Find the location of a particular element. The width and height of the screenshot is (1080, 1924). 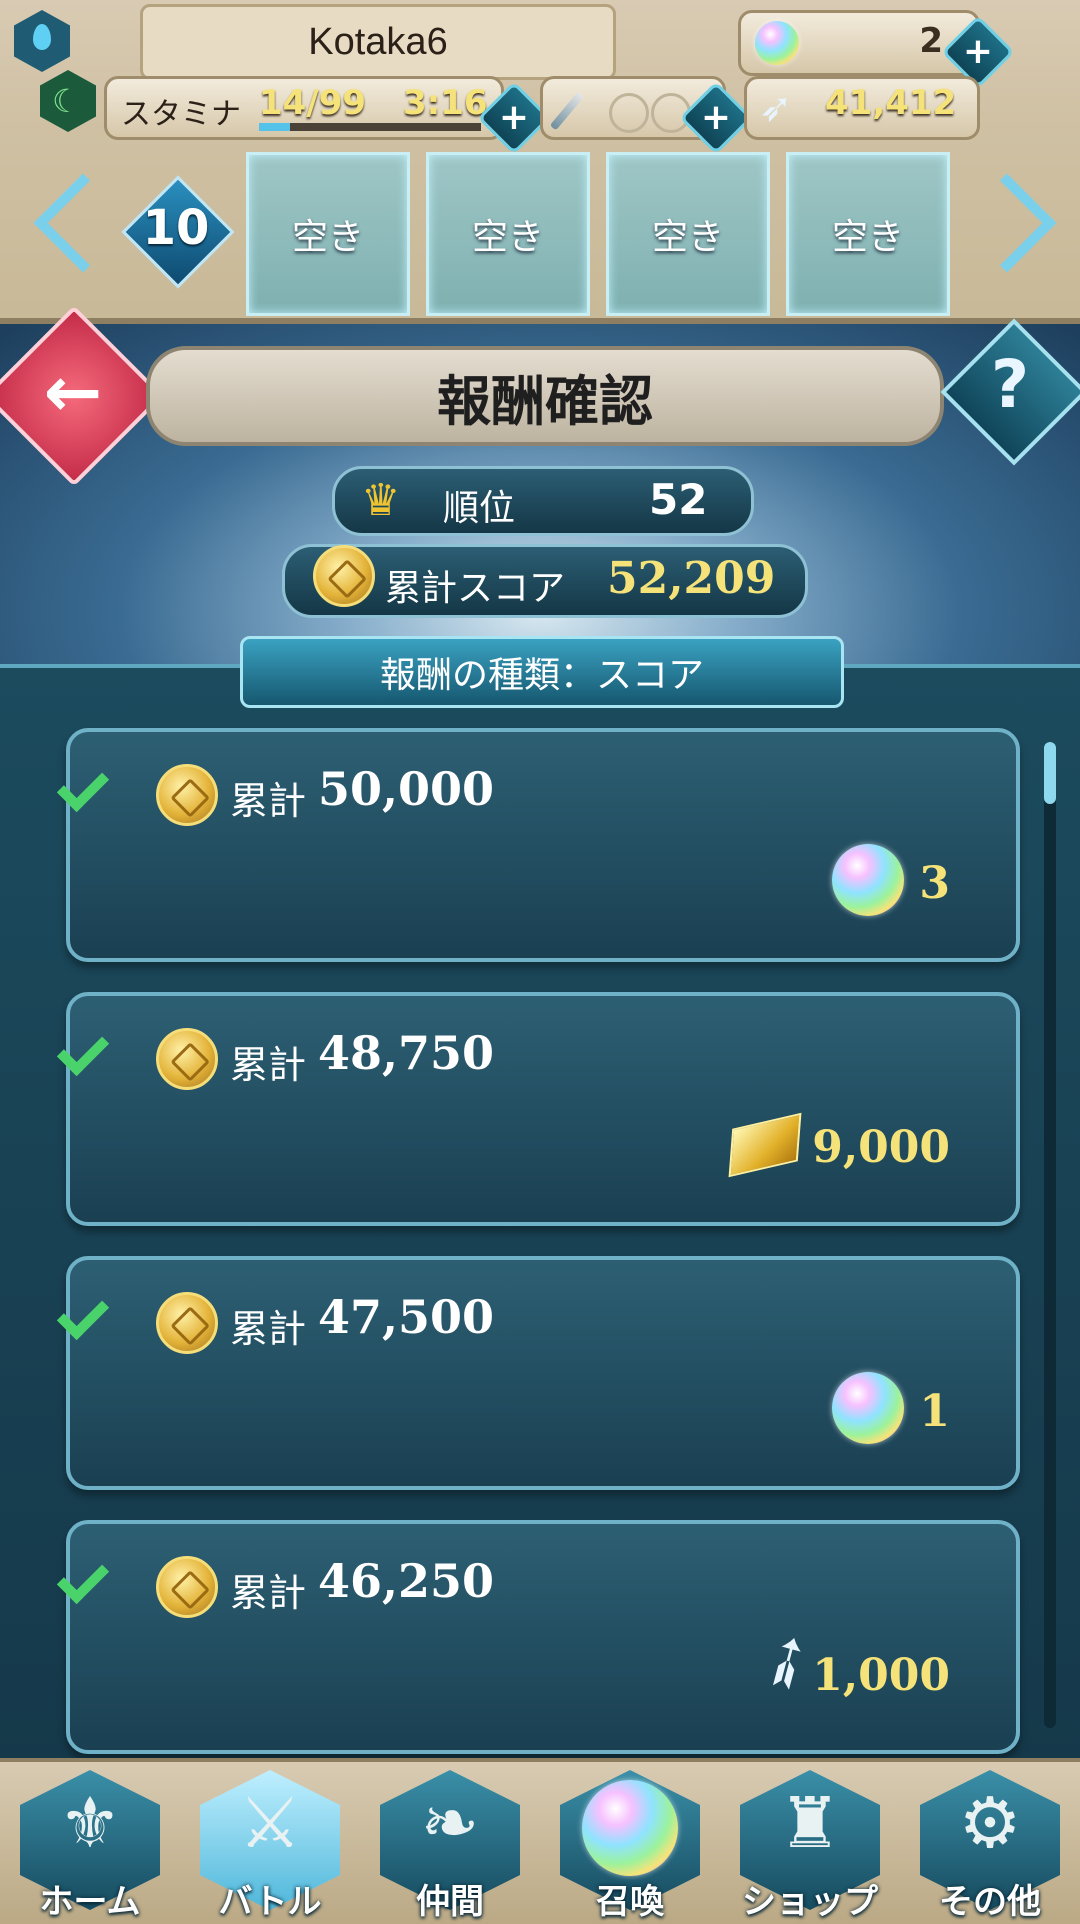

scrollbar-thumb is located at coordinates (1050, 773).